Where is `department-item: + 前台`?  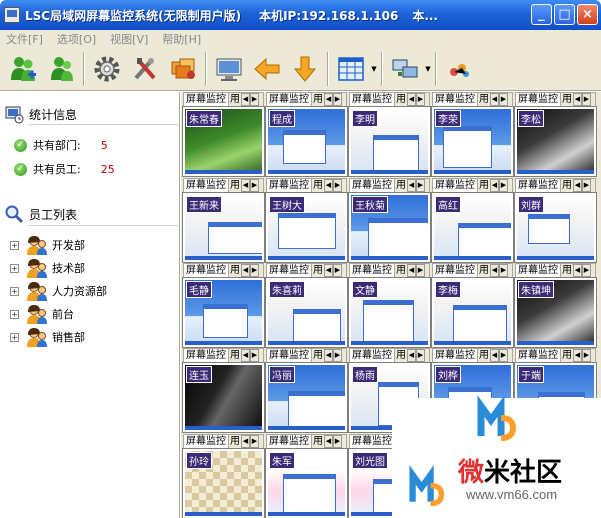 department-item: + 前台 is located at coordinates (42, 314).